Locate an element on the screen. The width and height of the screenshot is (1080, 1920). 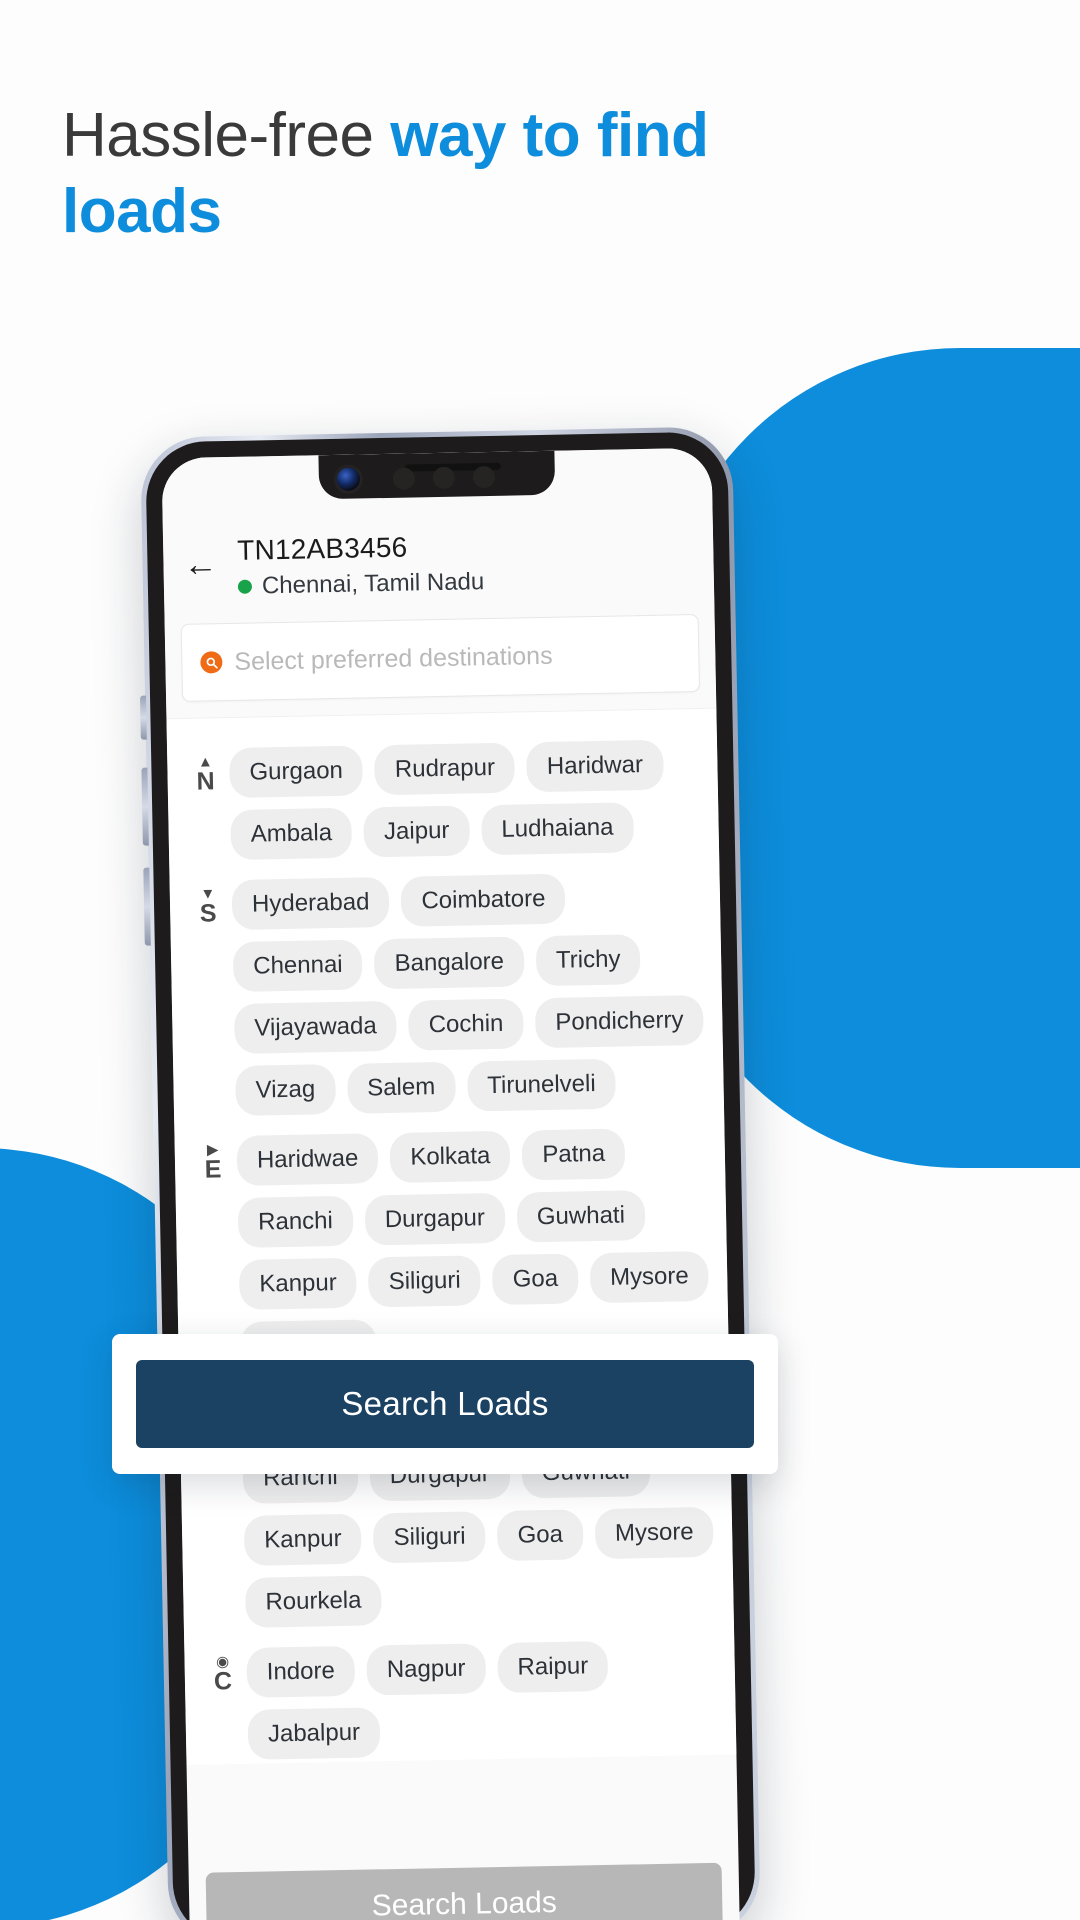
destination-chip: Chennai is located at coordinates (298, 965).